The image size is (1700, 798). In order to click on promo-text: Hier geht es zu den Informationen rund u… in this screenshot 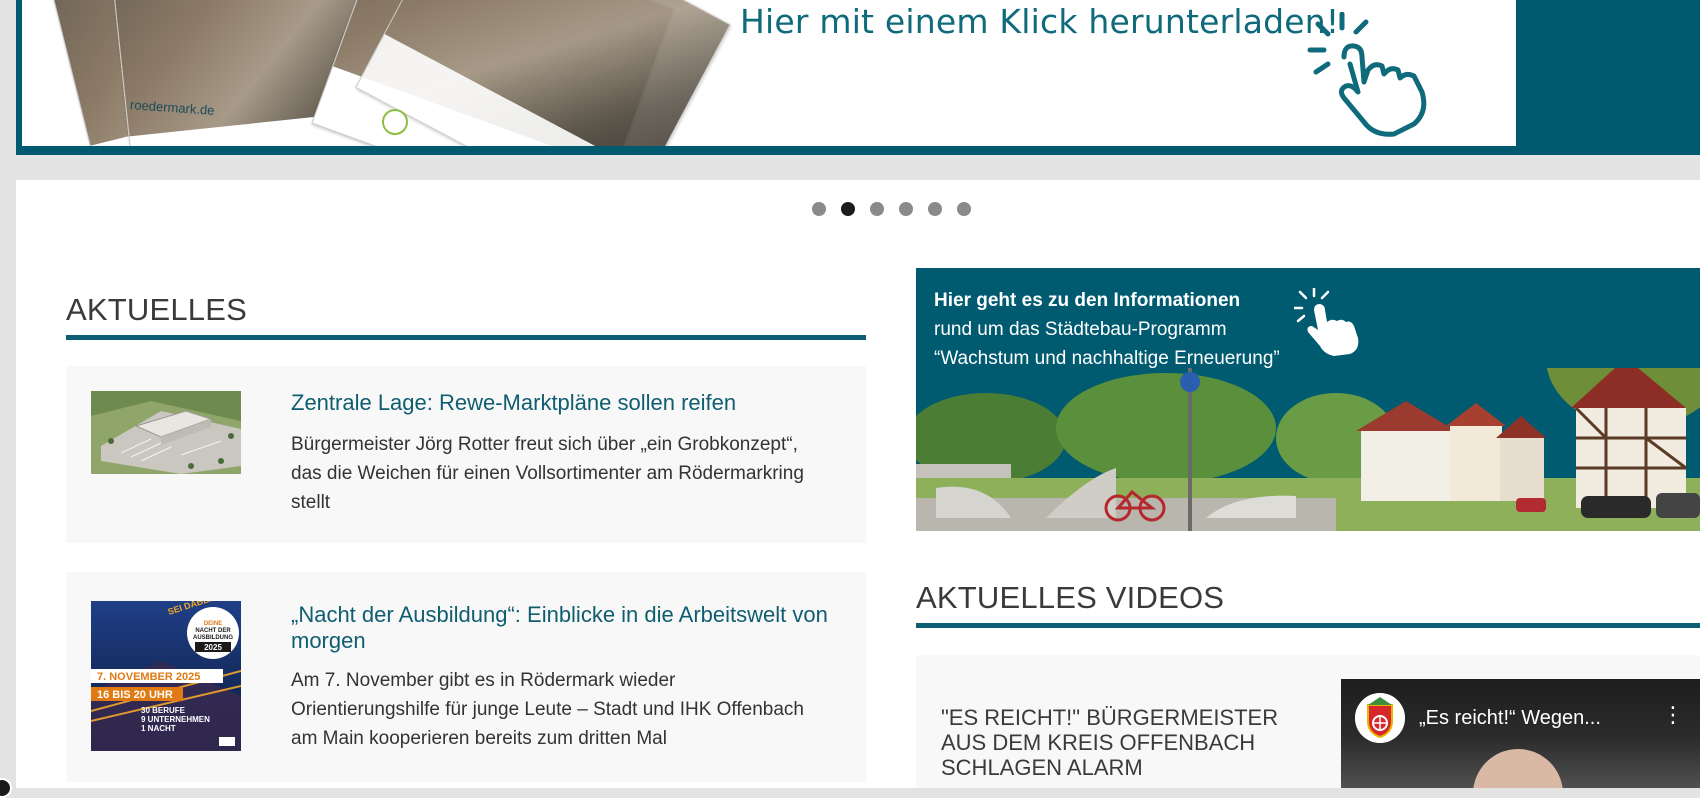, I will do `click(1107, 329)`.